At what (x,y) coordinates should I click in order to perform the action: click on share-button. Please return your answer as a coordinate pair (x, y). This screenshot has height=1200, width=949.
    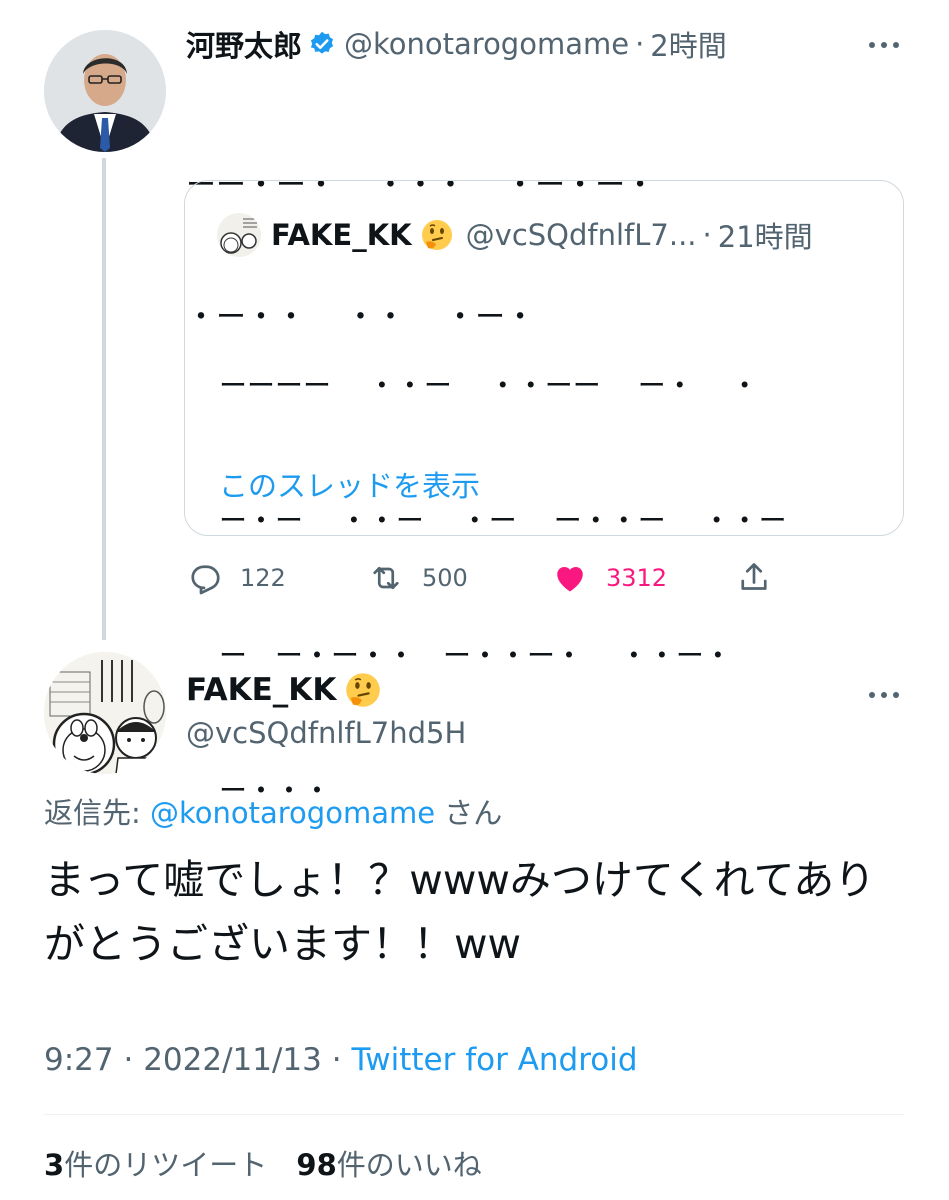
    Looking at the image, I should click on (763, 578).